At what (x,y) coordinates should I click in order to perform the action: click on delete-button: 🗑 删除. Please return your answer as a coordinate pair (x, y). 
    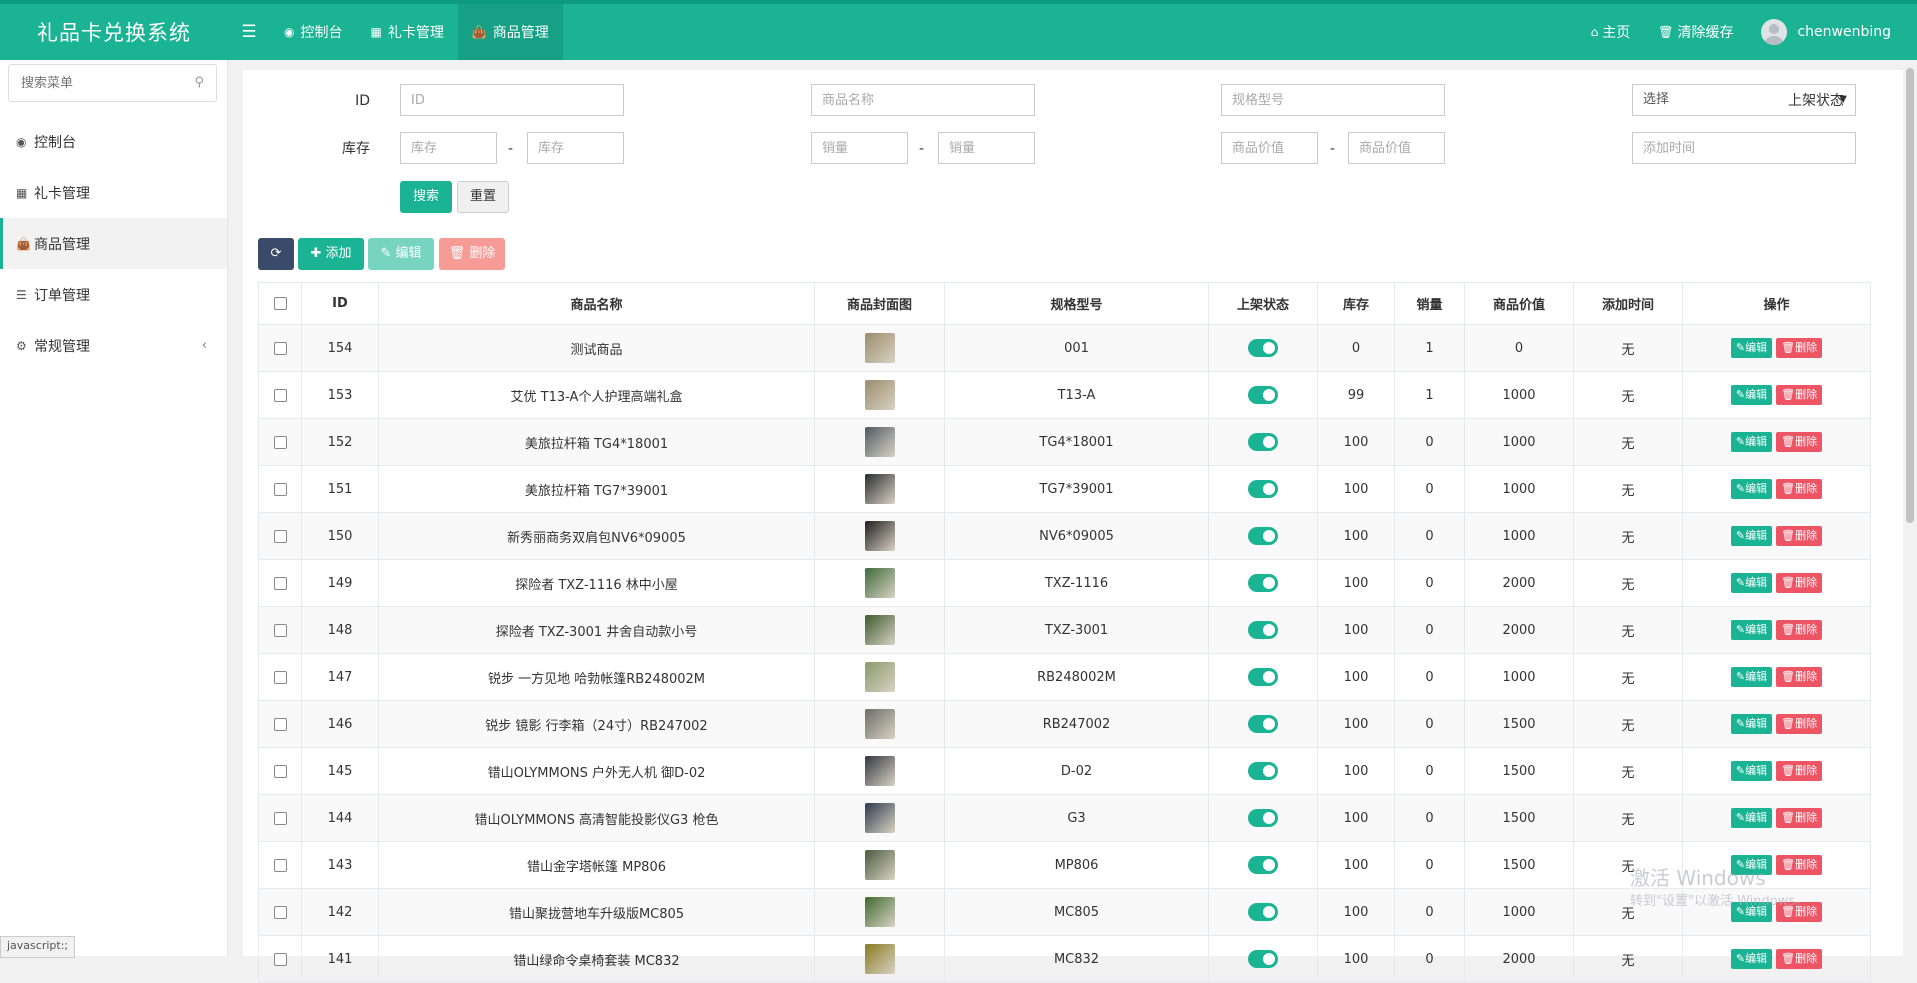
    Looking at the image, I should click on (472, 254).